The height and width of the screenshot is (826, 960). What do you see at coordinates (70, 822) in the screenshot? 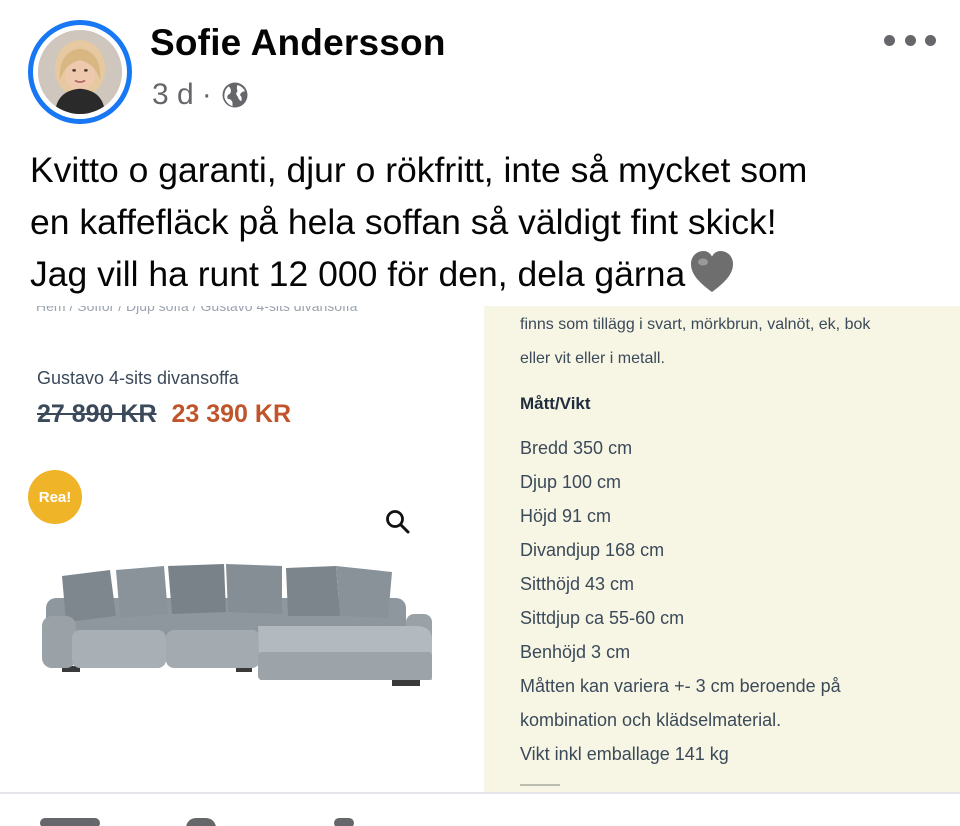
I see `like-button` at bounding box center [70, 822].